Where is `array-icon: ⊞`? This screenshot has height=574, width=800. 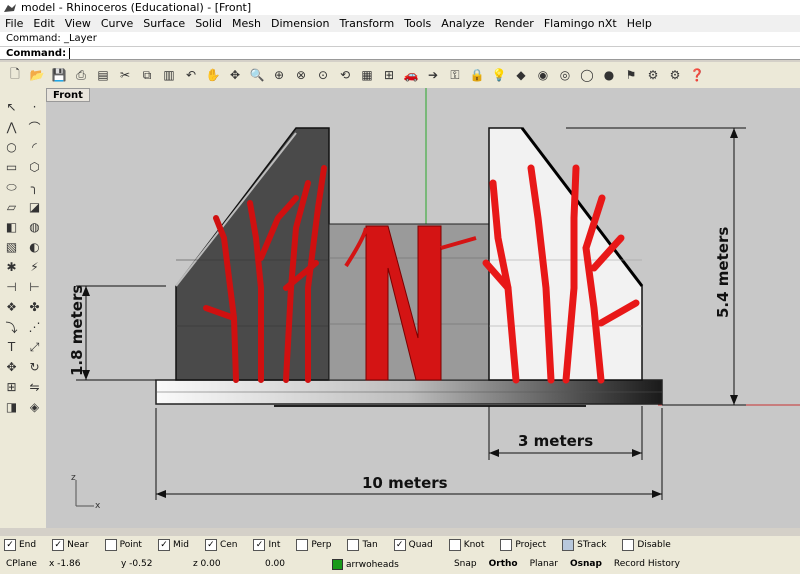
array-icon: ⊞ is located at coordinates (12, 387).